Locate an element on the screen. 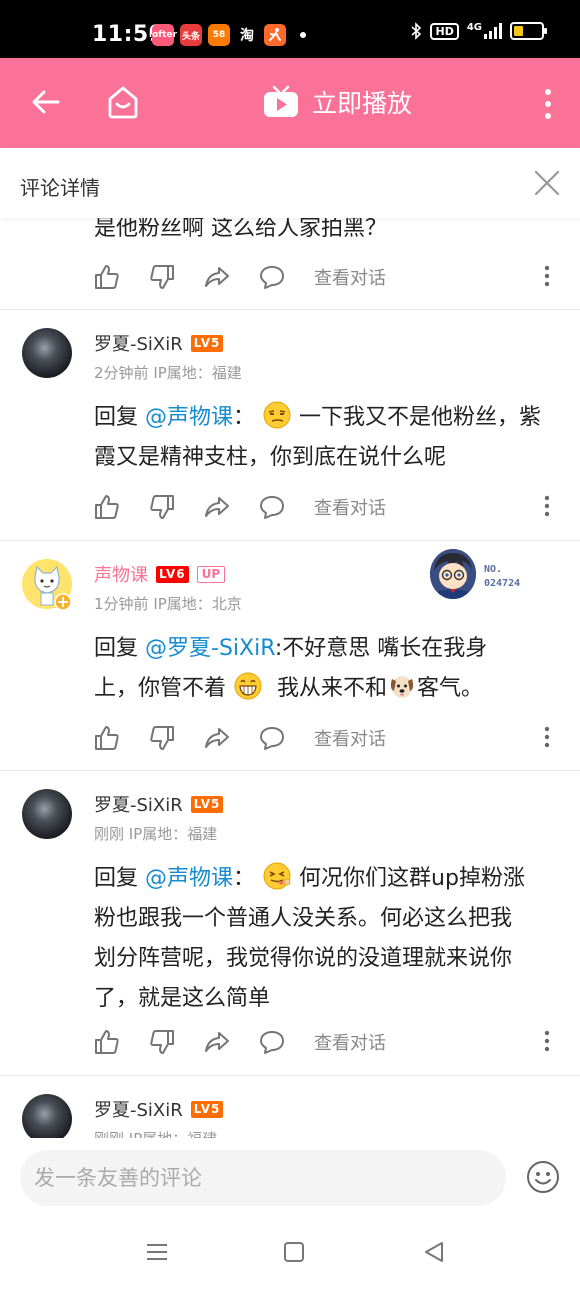 The image size is (580, 1289). grin-emoji-icon is located at coordinates (248, 686).